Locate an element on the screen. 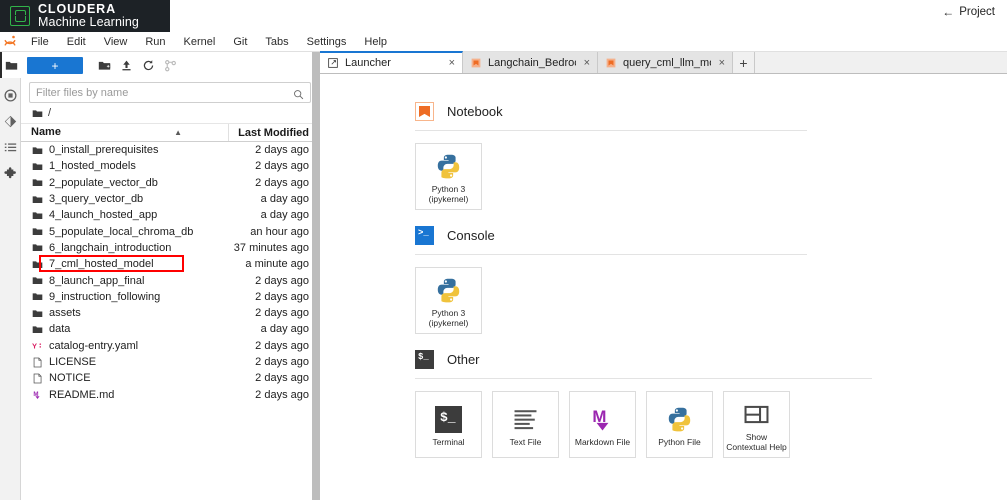 This screenshot has height=500, width=1007. file-row-readme-md: M README.md 2 days ago is located at coordinates (170, 394).